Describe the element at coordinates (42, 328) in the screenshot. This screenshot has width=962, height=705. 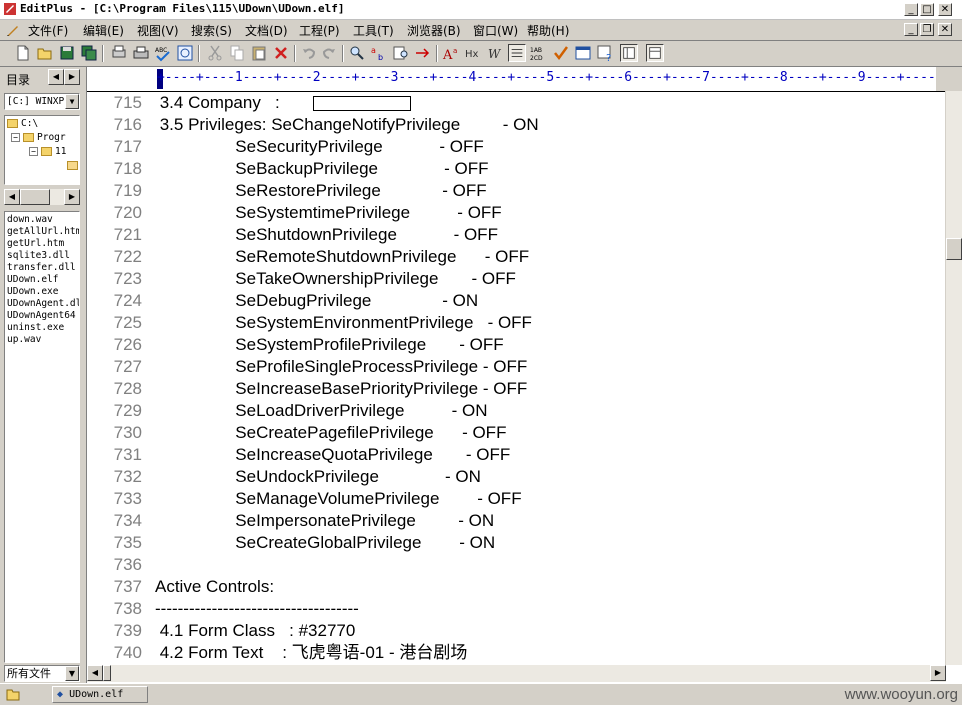
I see `file-item-uninst: uninst.exe` at that location.